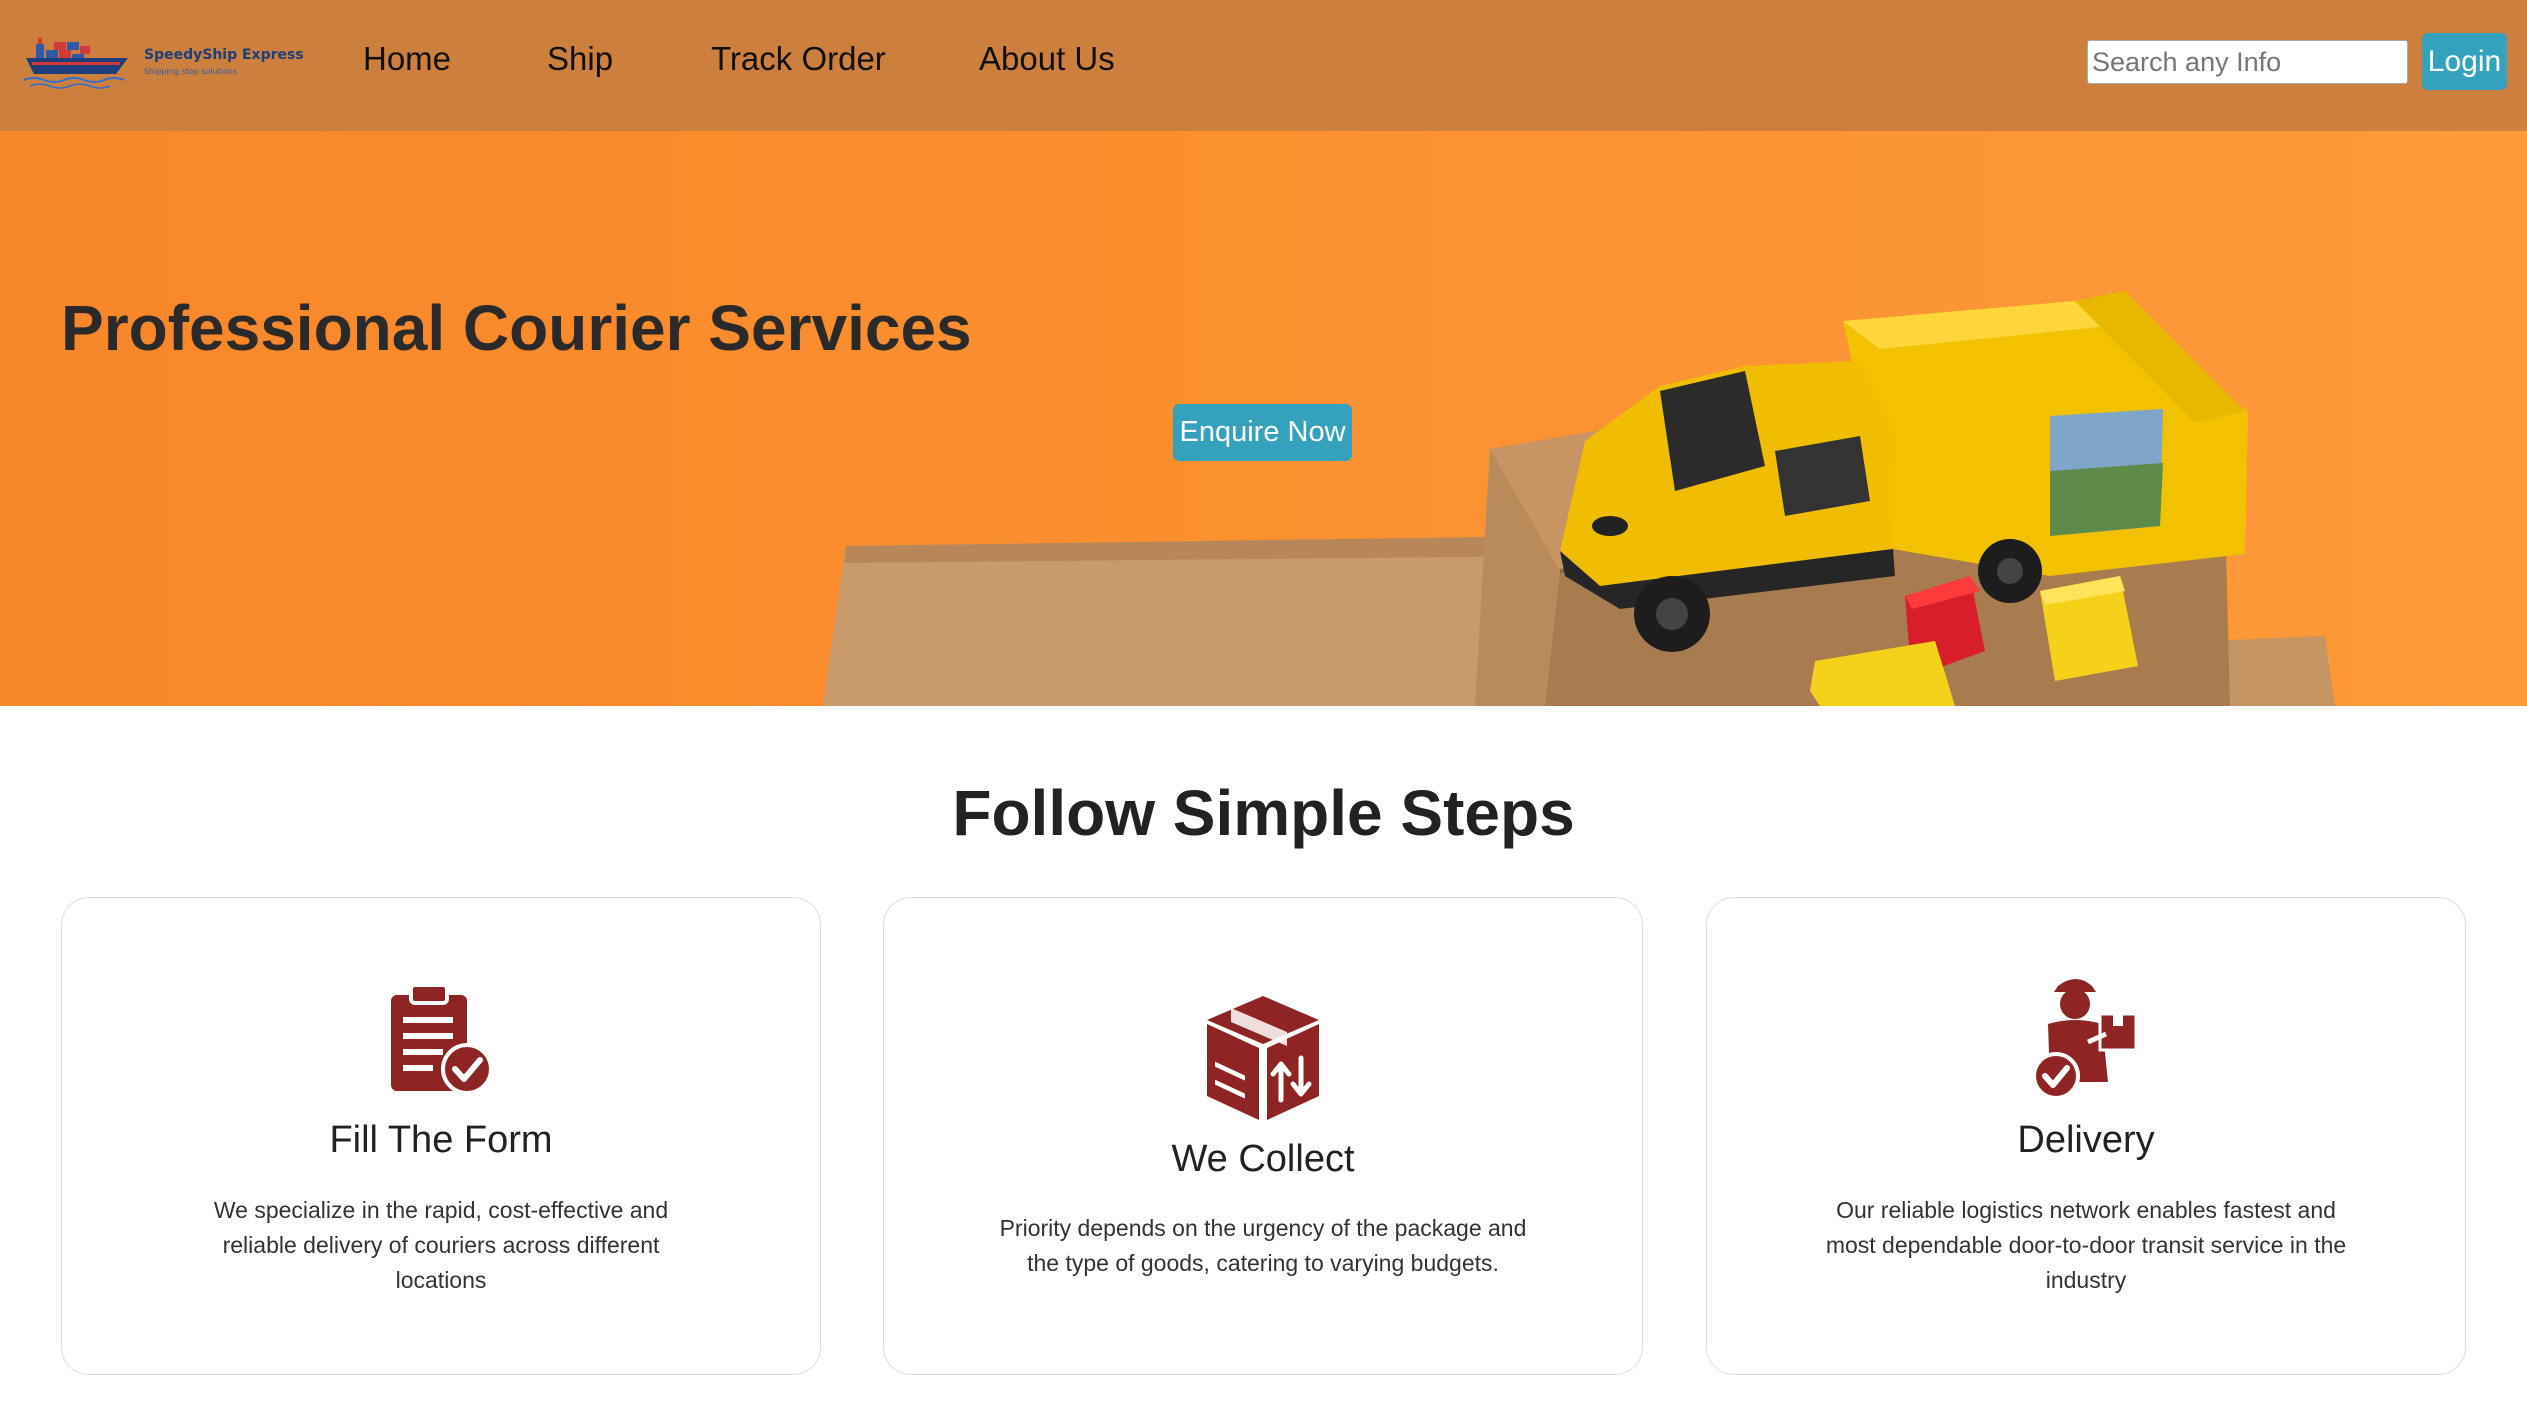 The image size is (2527, 1410). What do you see at coordinates (798, 59) in the screenshot?
I see `nav-link-track-order: Track Order` at bounding box center [798, 59].